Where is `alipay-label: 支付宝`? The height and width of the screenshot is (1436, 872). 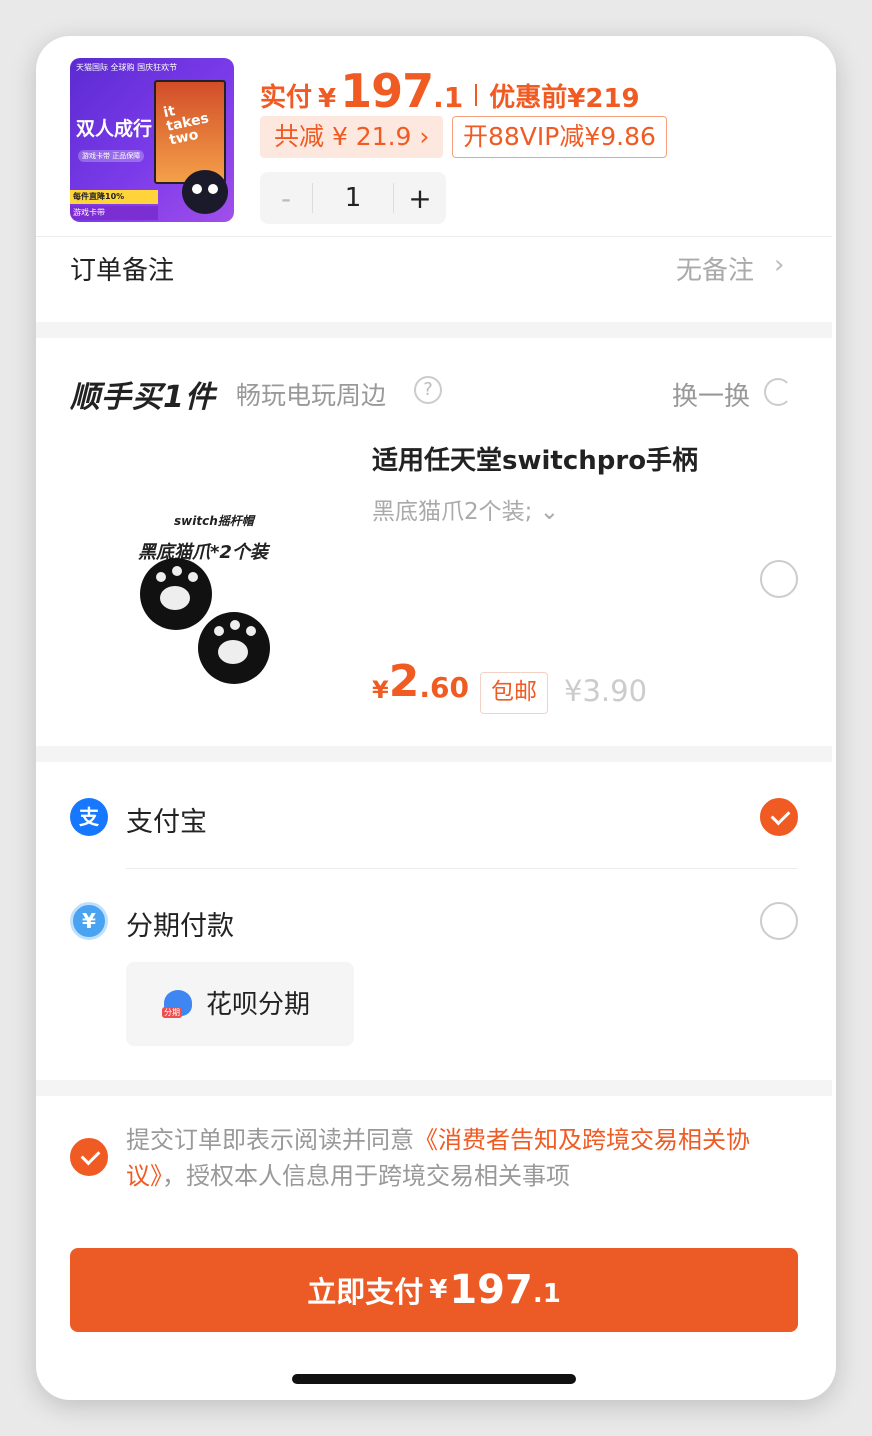 alipay-label: 支付宝 is located at coordinates (166, 822).